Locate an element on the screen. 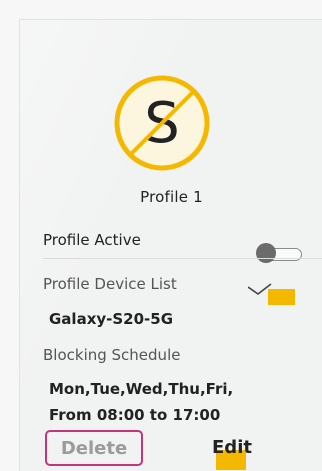 The width and height of the screenshot is (322, 471). chevron-down-icon is located at coordinates (271, 294).